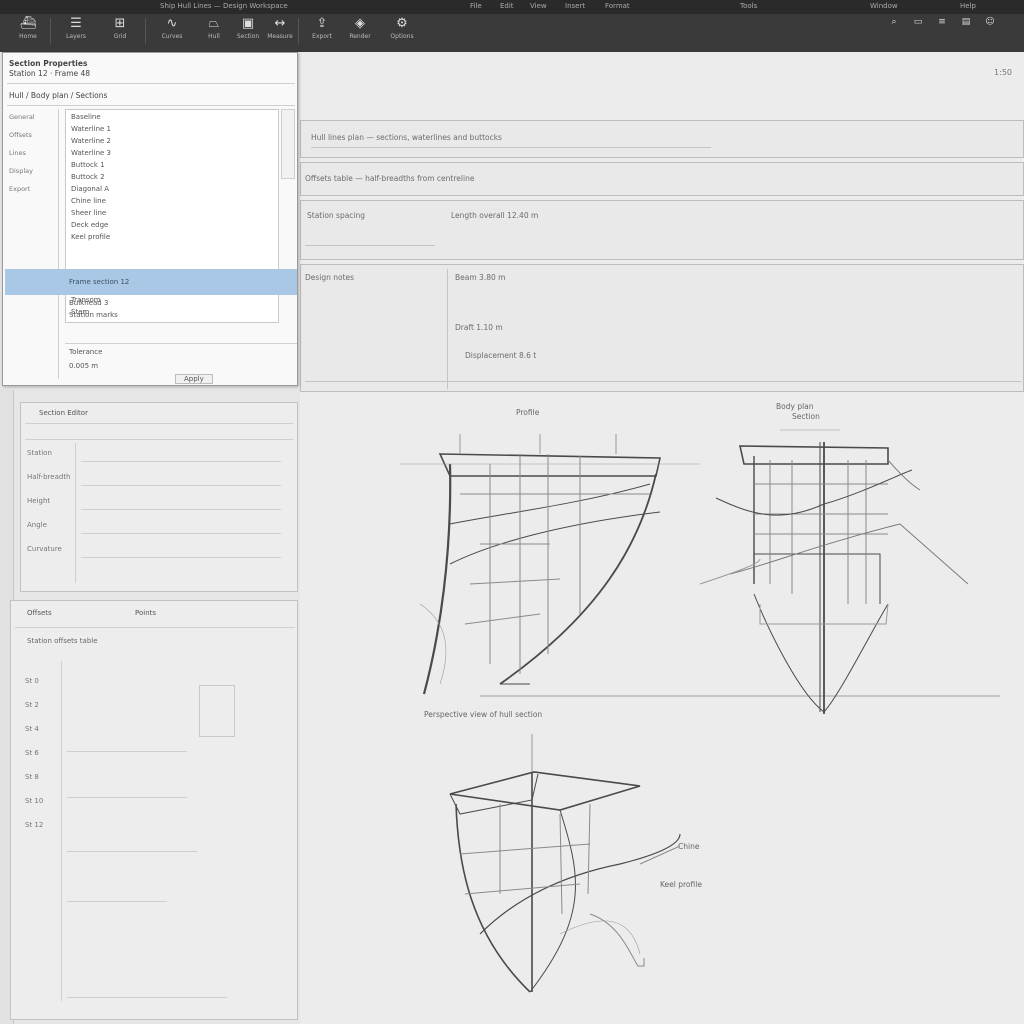 This screenshot has height=1024, width=1024. Describe the element at coordinates (93, 315) in the screenshot. I see `list-item: Station marks` at that location.